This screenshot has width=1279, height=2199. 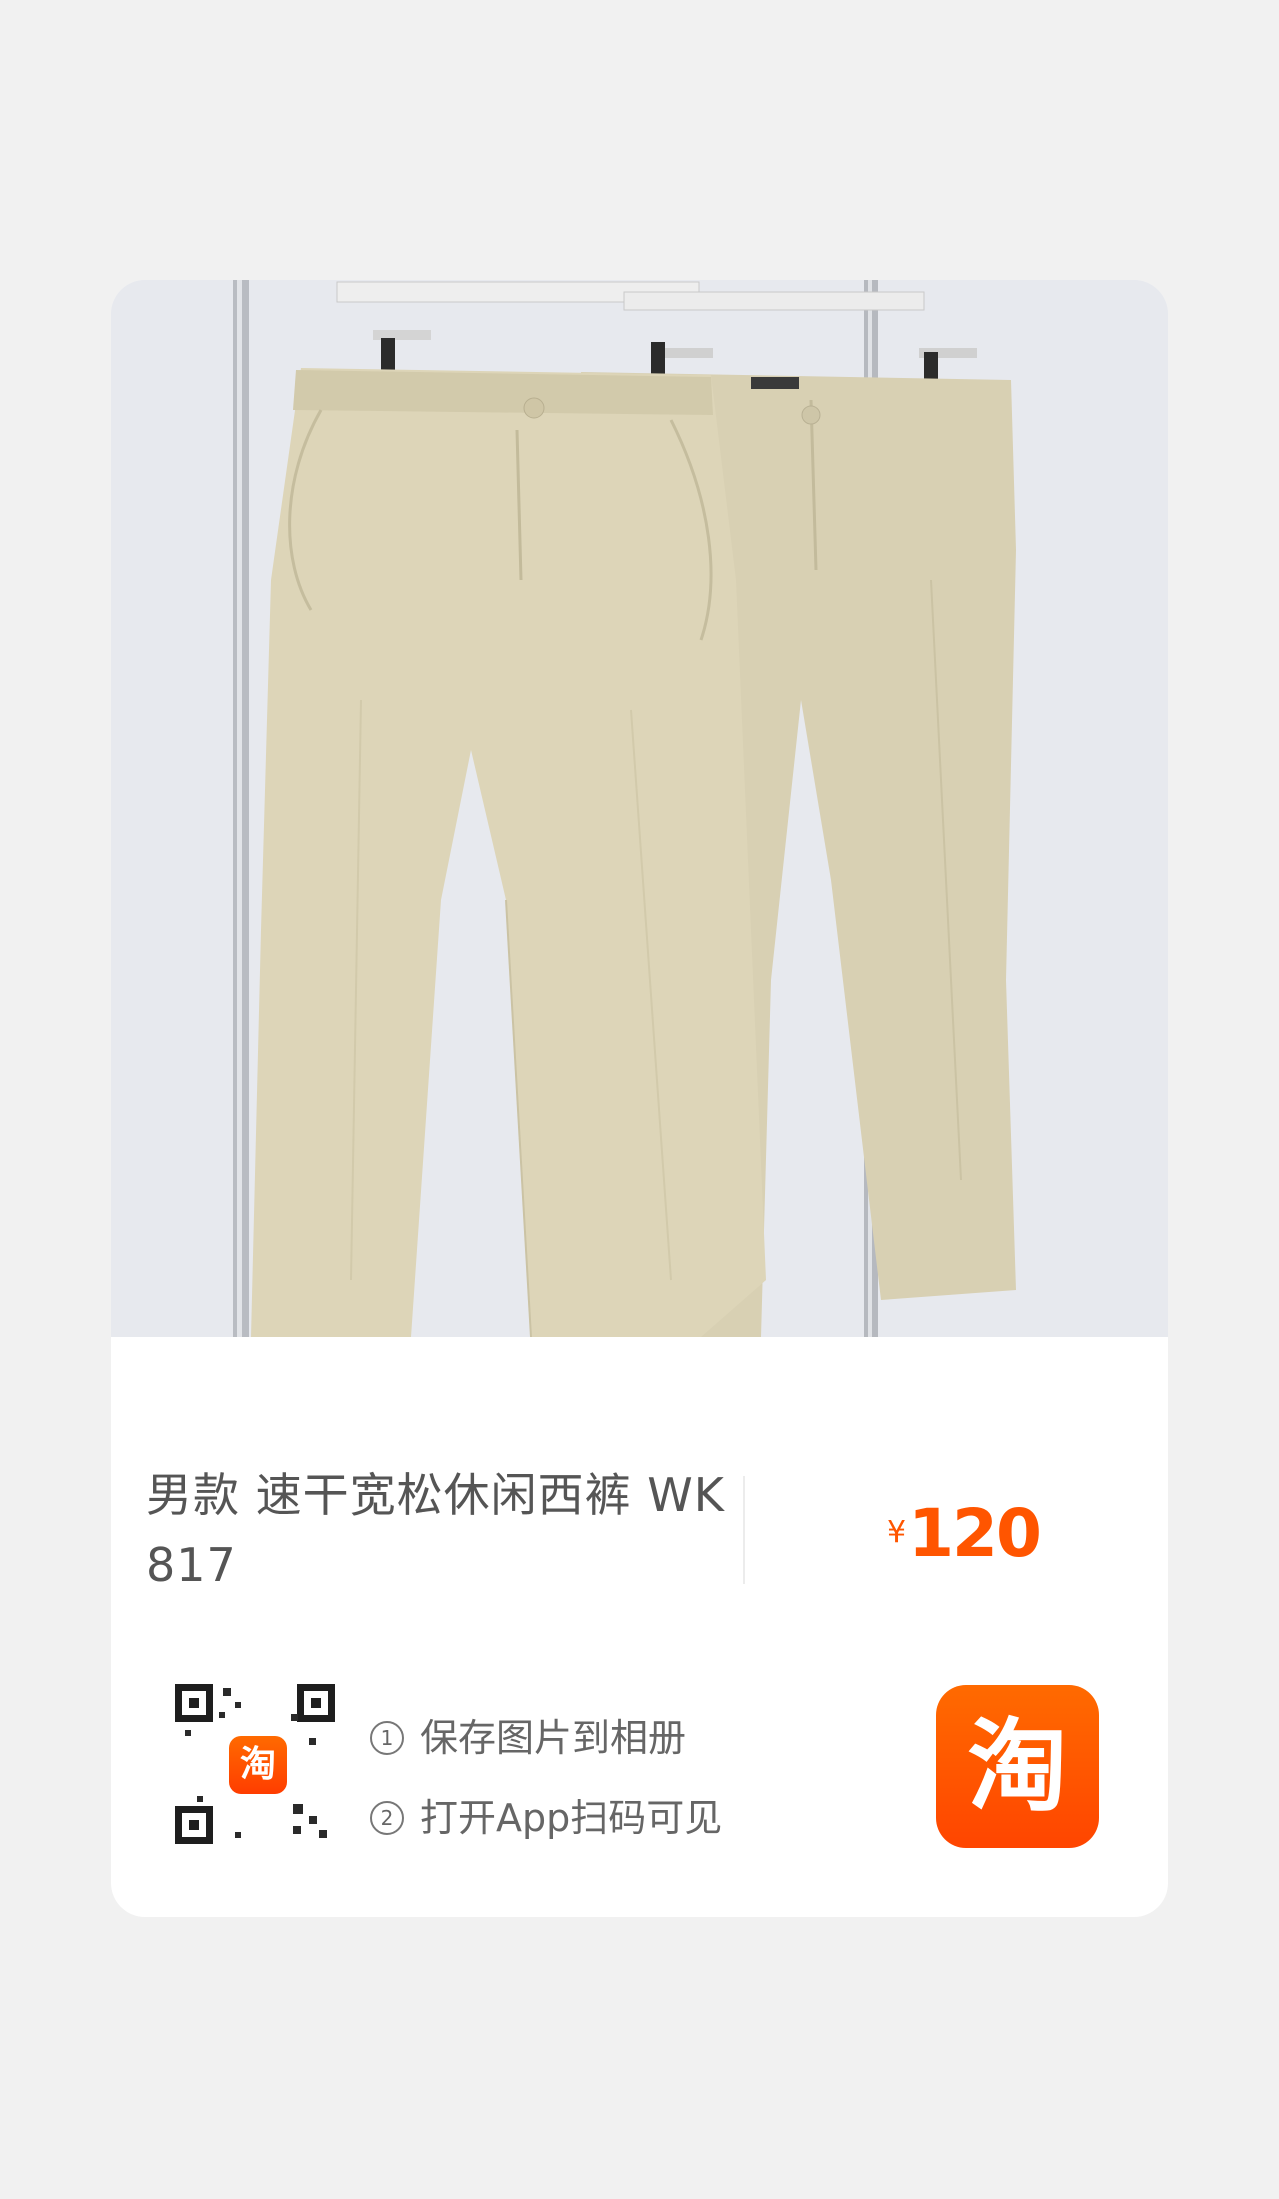 I want to click on instruction-step-1: 1 保存图片到相册, so click(x=546, y=1738).